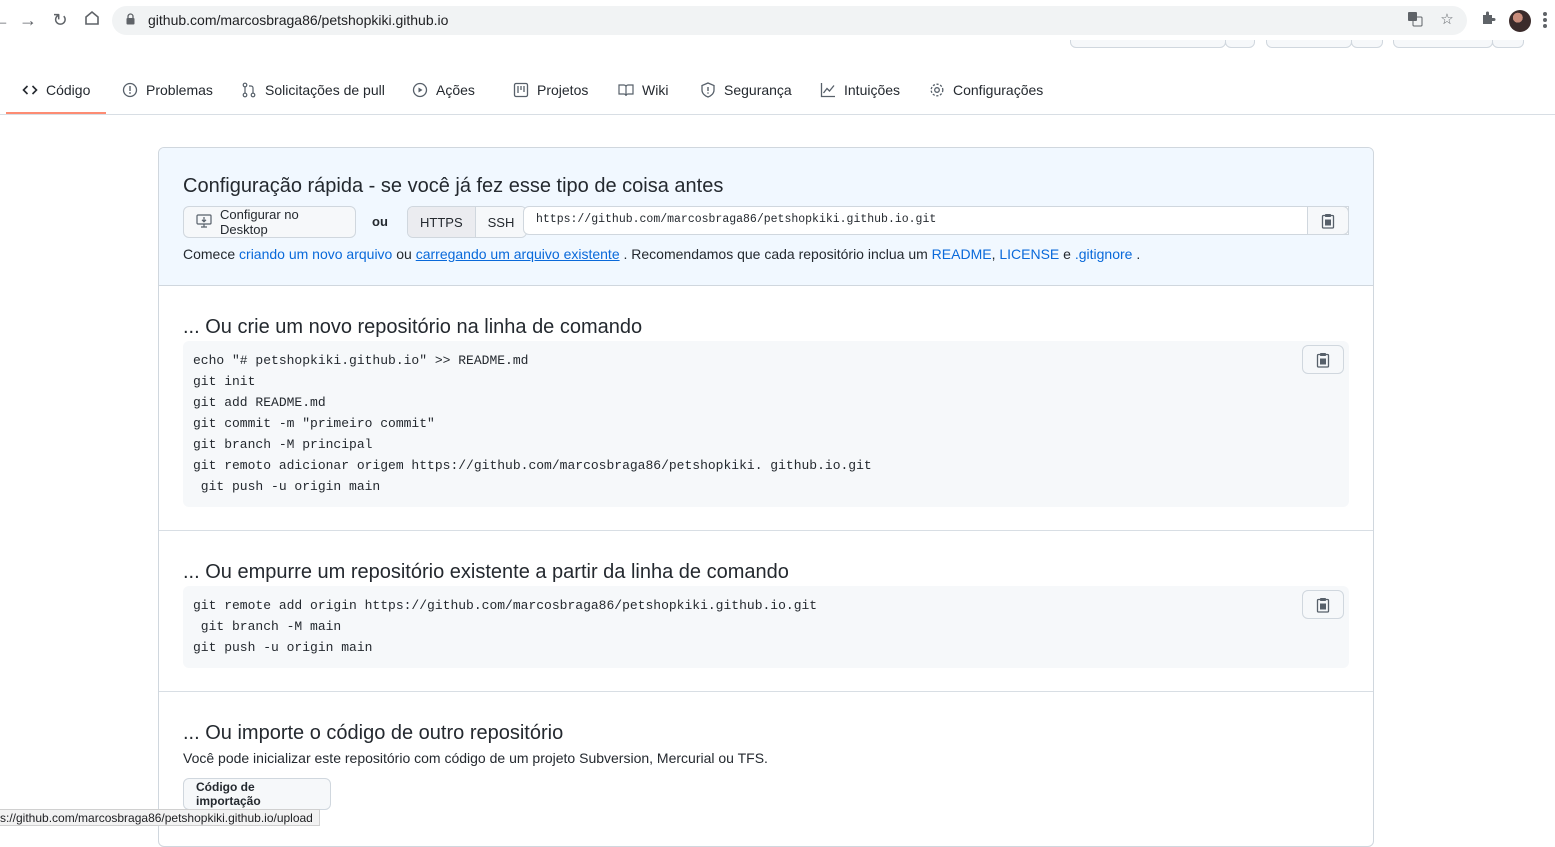 The image size is (1555, 847). I want to click on extensions-icon, so click(1488, 20).